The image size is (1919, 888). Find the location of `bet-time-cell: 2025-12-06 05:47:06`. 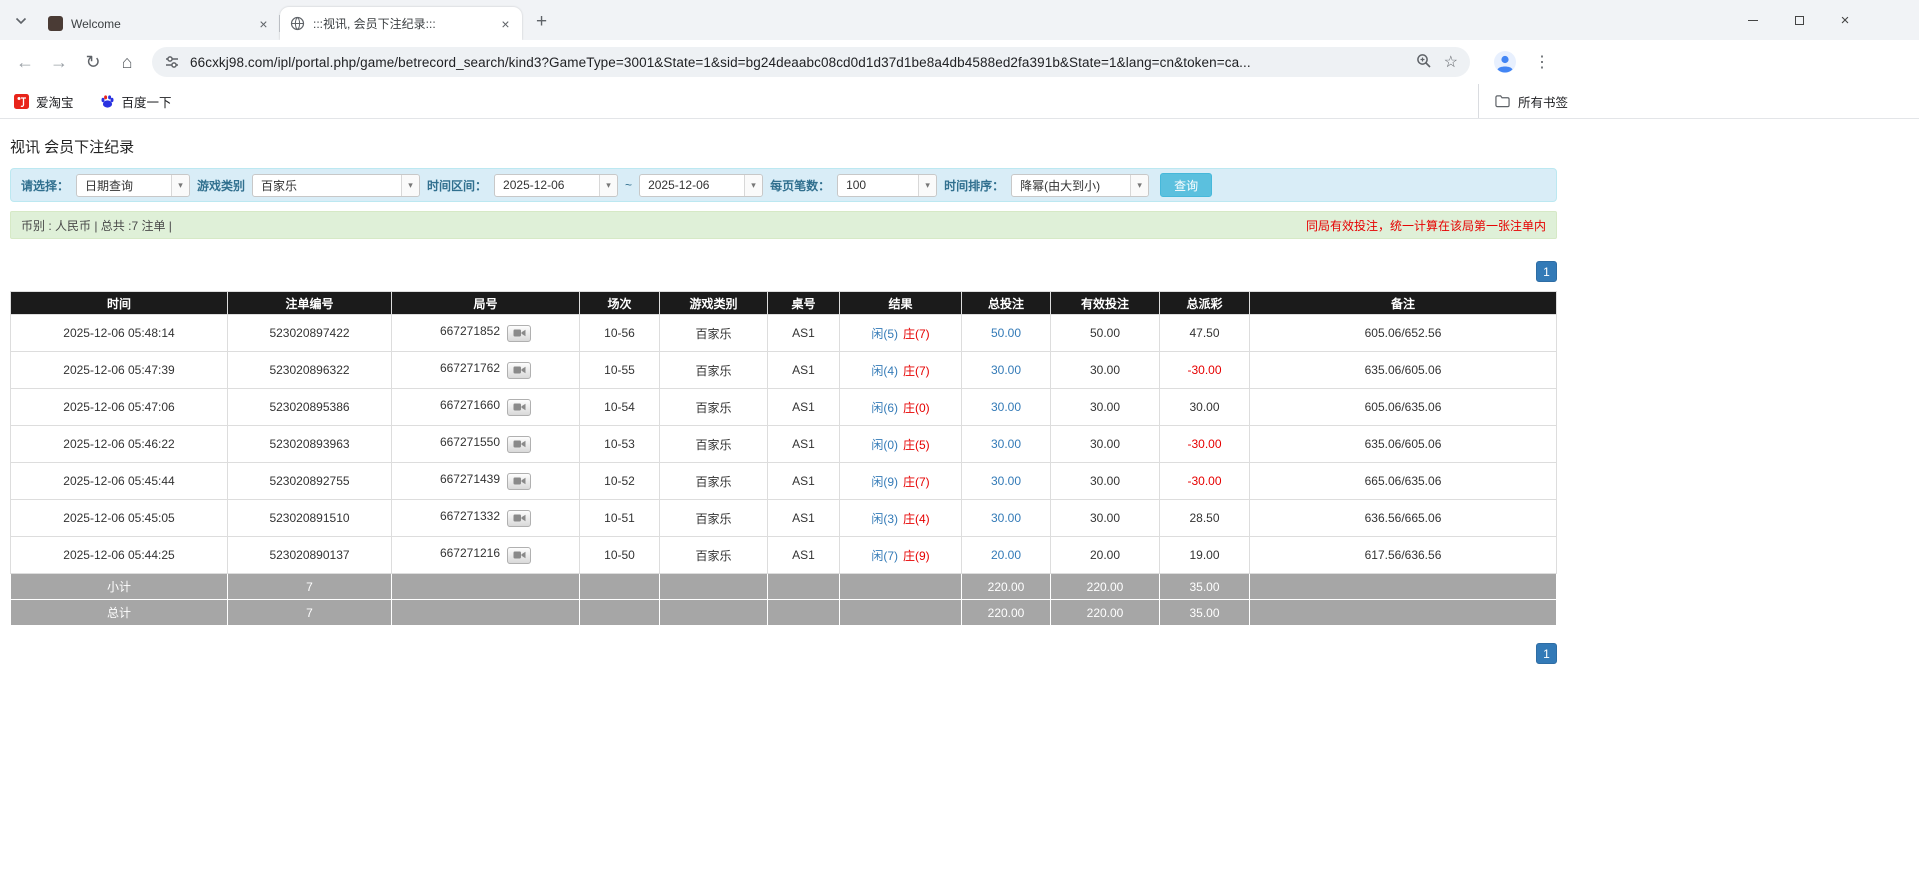

bet-time-cell: 2025-12-06 05:47:06 is located at coordinates (119, 407).